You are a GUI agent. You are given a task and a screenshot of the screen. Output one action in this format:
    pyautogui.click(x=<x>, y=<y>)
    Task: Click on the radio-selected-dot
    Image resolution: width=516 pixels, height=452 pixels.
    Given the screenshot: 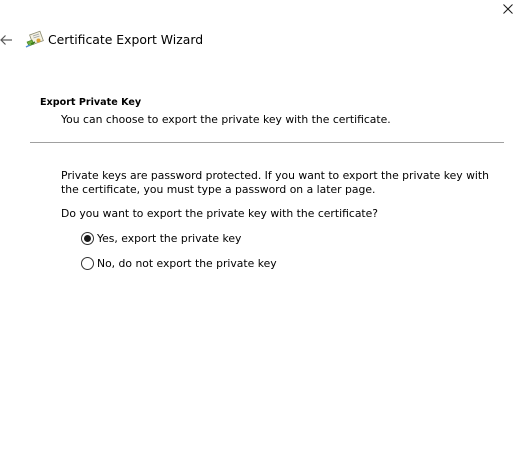 What is the action you would take?
    pyautogui.click(x=87, y=238)
    